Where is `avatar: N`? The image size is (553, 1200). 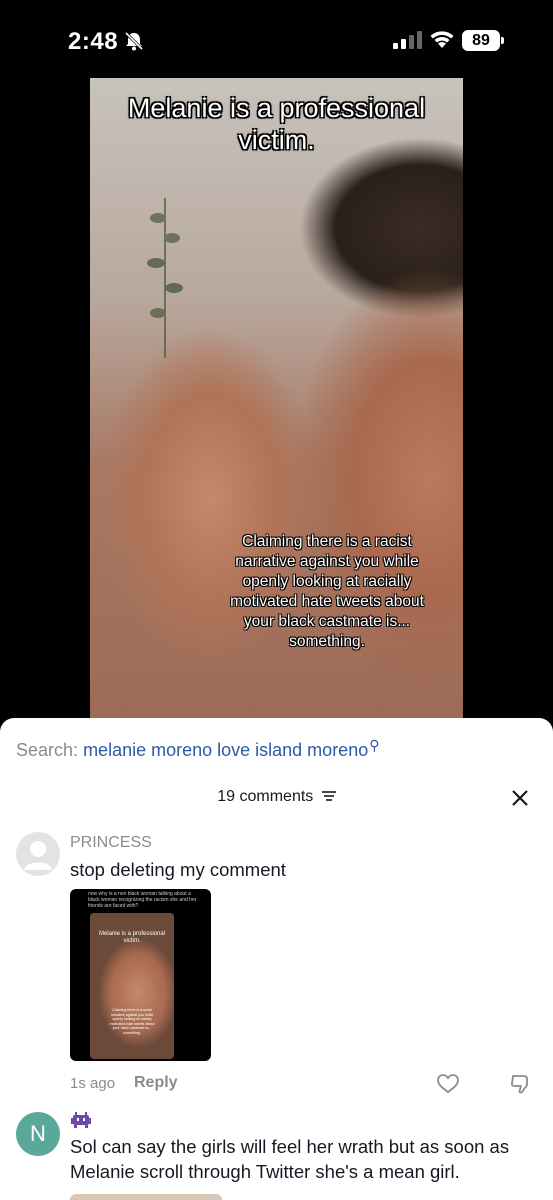
avatar: N is located at coordinates (38, 1134).